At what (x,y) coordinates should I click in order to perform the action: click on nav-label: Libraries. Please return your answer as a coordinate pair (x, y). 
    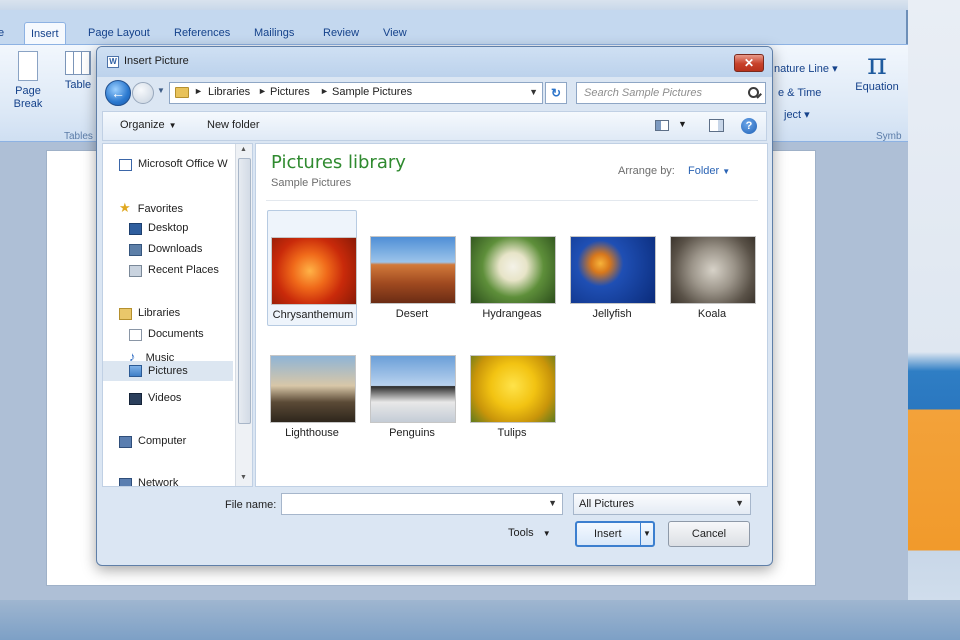
    Looking at the image, I should click on (159, 313).